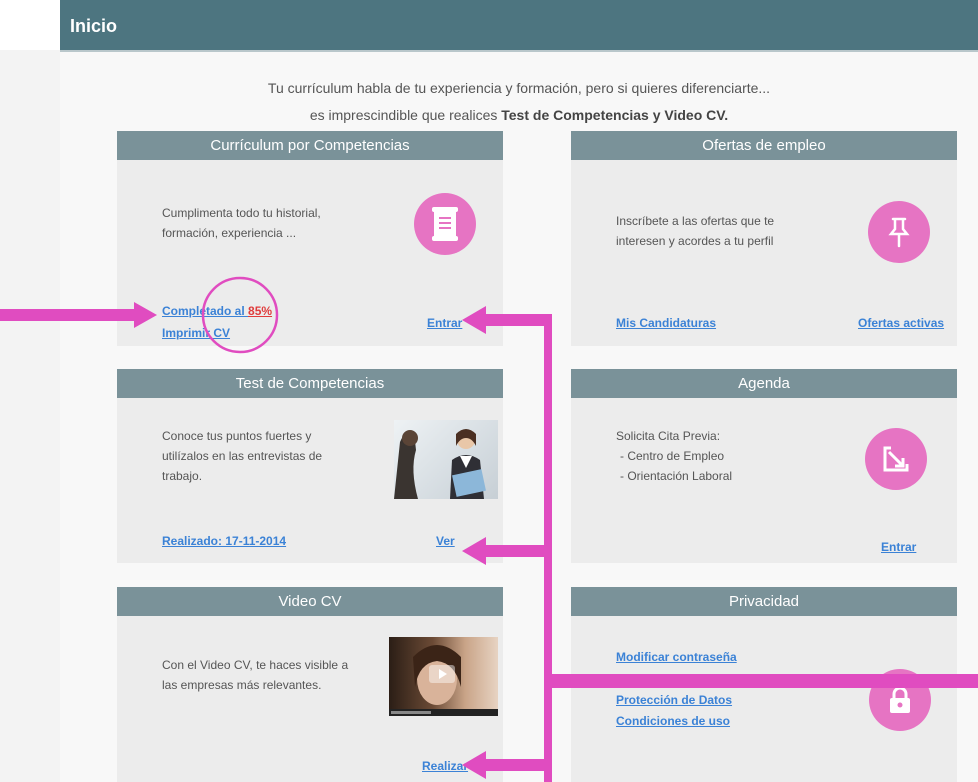 This screenshot has width=978, height=782. I want to click on video-thumbnail, so click(443, 676).